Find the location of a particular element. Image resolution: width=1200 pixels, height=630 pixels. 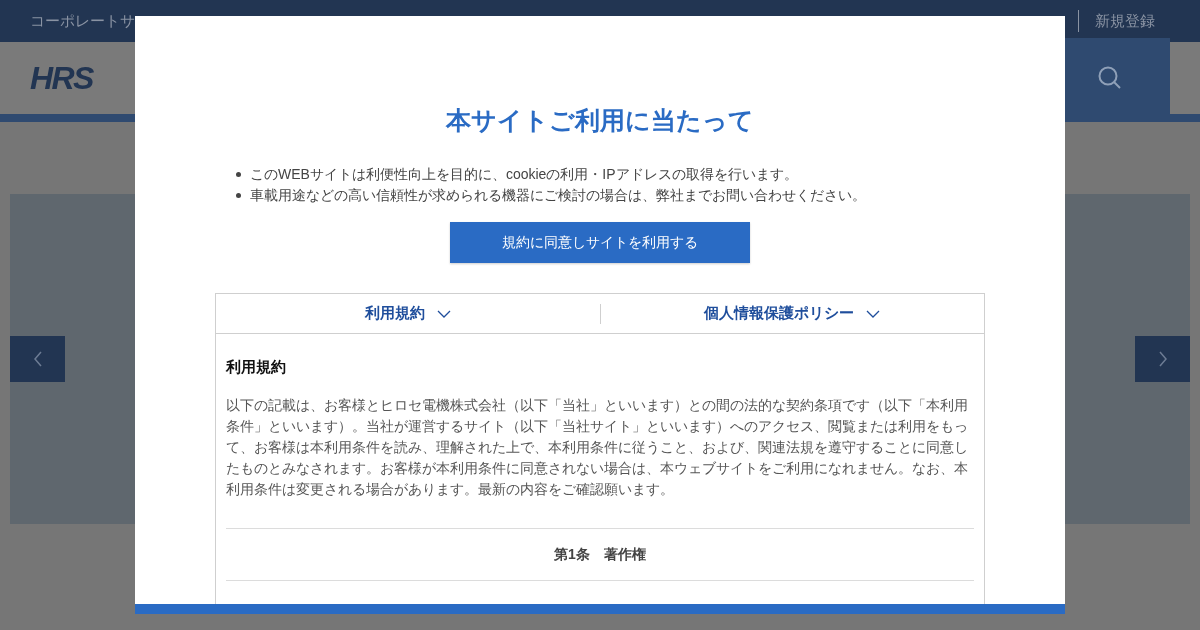

next-button is located at coordinates (1162, 359).